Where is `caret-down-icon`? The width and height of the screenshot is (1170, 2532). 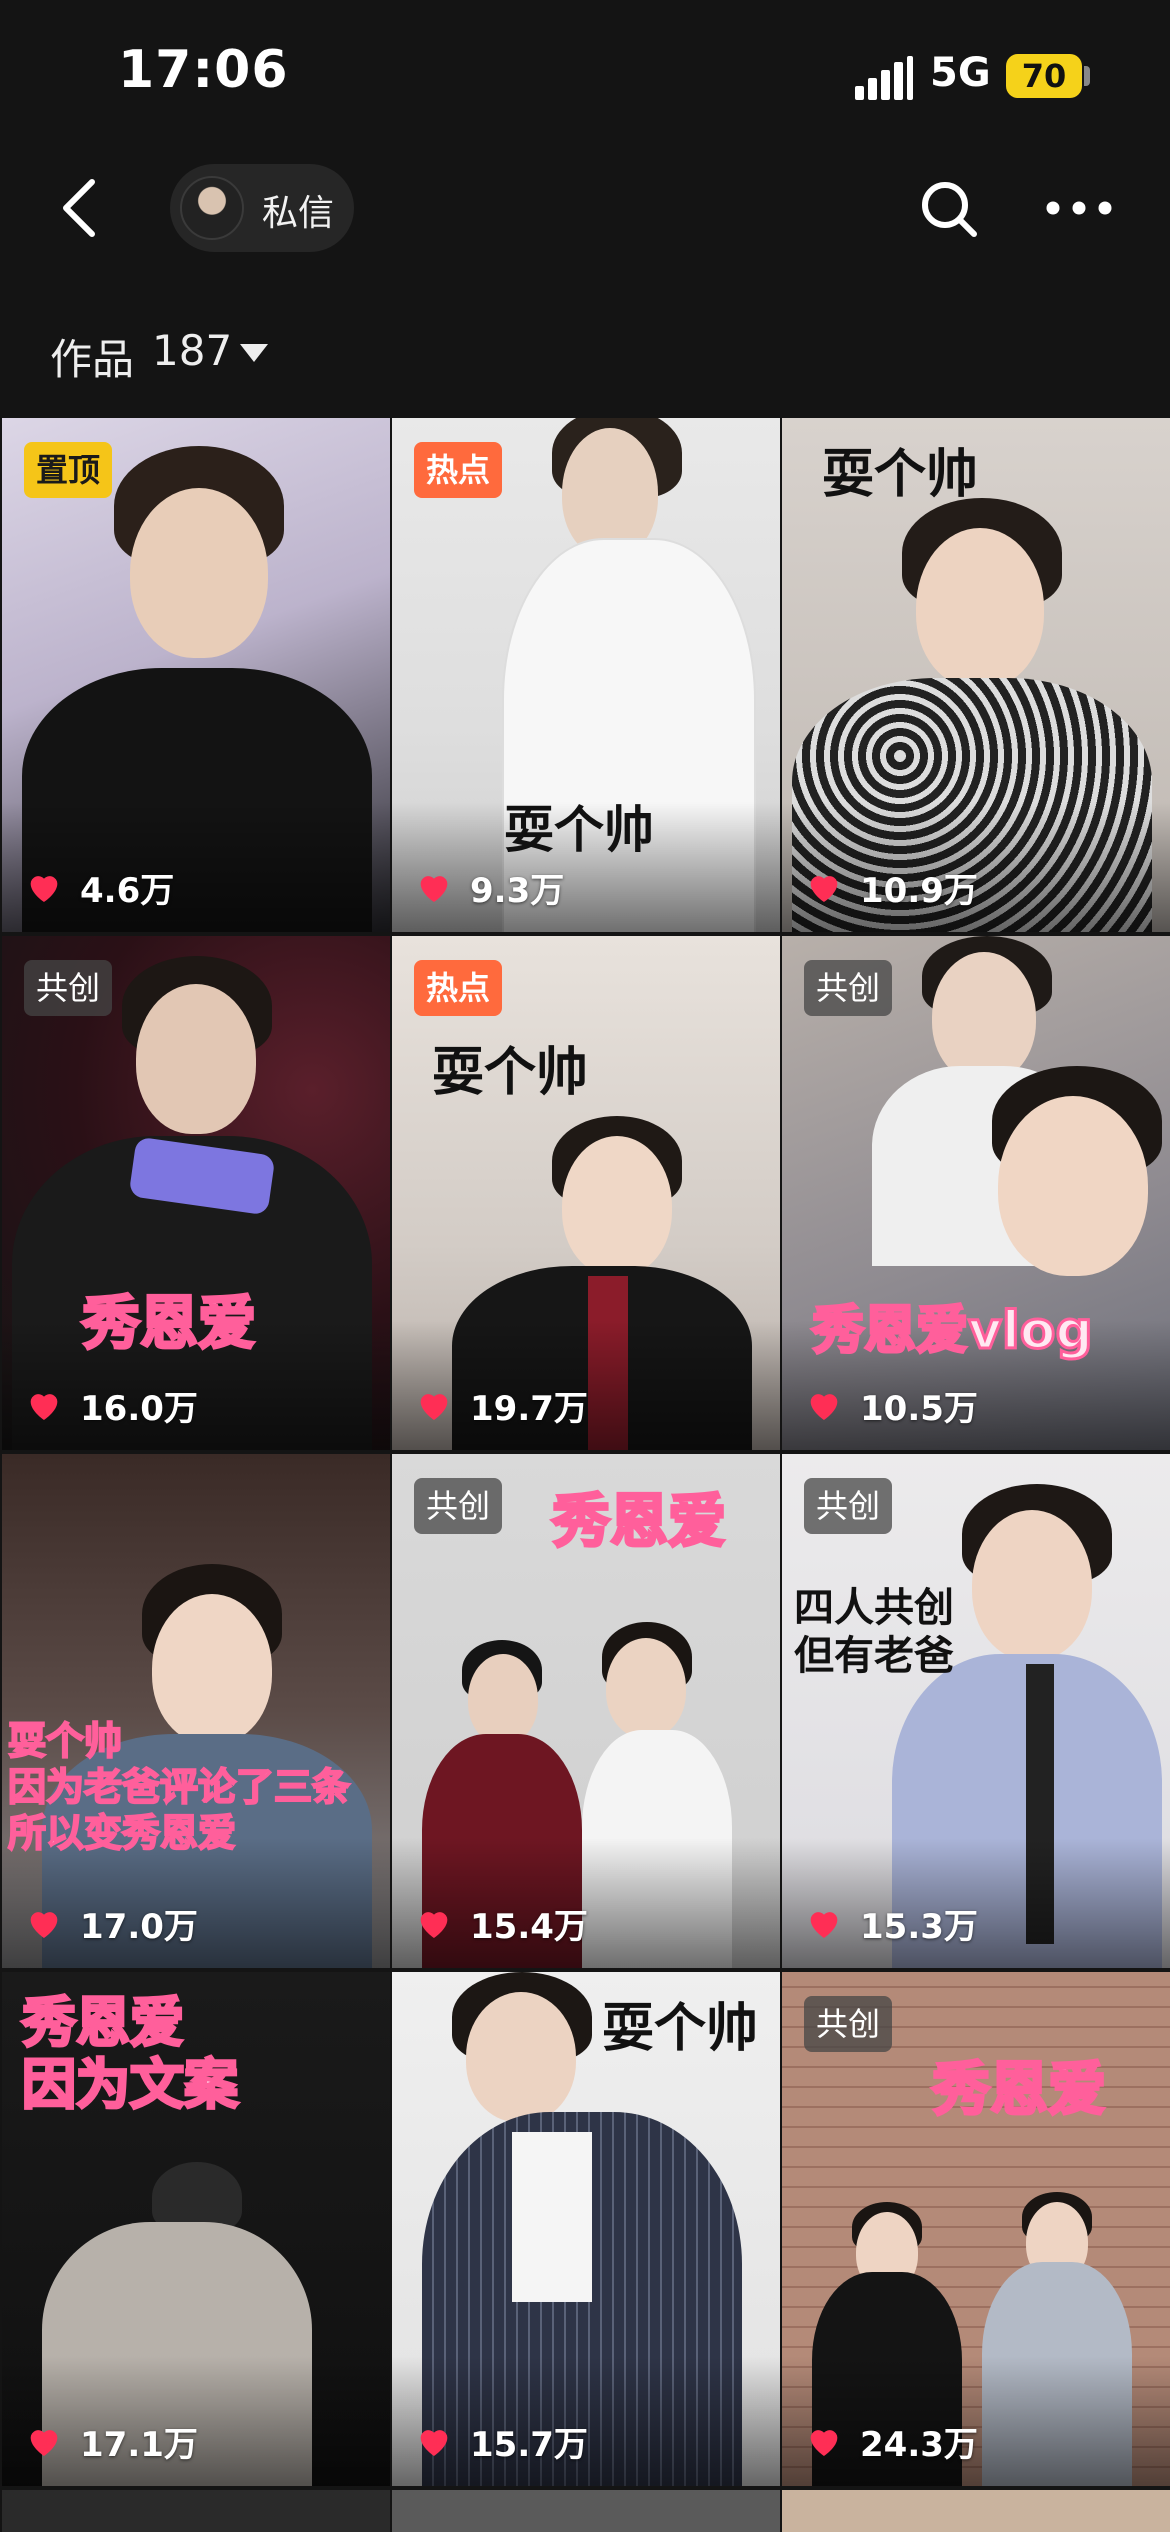
caret-down-icon is located at coordinates (254, 353).